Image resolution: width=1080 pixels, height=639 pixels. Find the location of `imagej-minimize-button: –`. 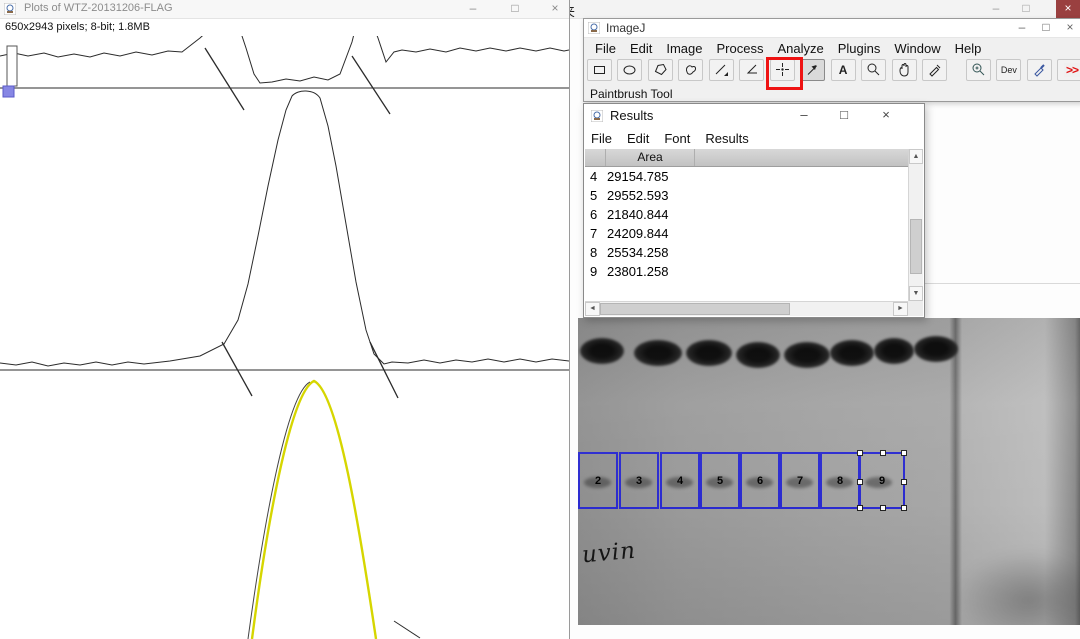

imagej-minimize-button: – is located at coordinates (1022, 28).